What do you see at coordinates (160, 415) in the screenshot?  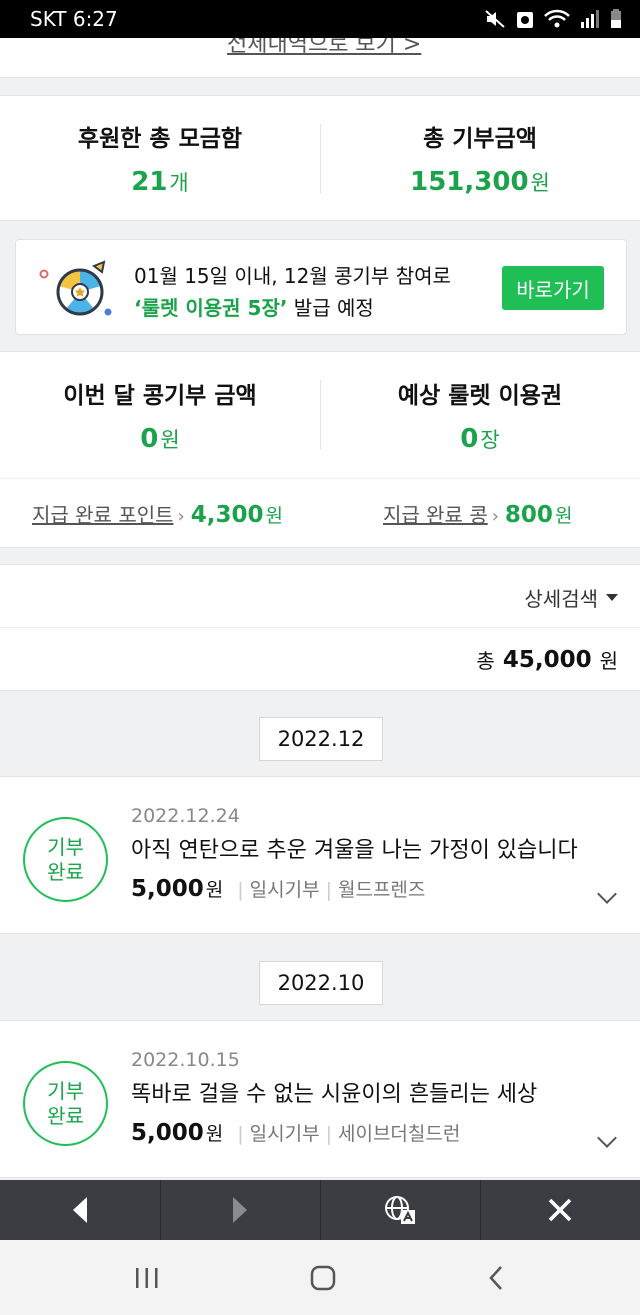 I see `month-donation-stat: 이번 달 콩기부 금액 0원` at bounding box center [160, 415].